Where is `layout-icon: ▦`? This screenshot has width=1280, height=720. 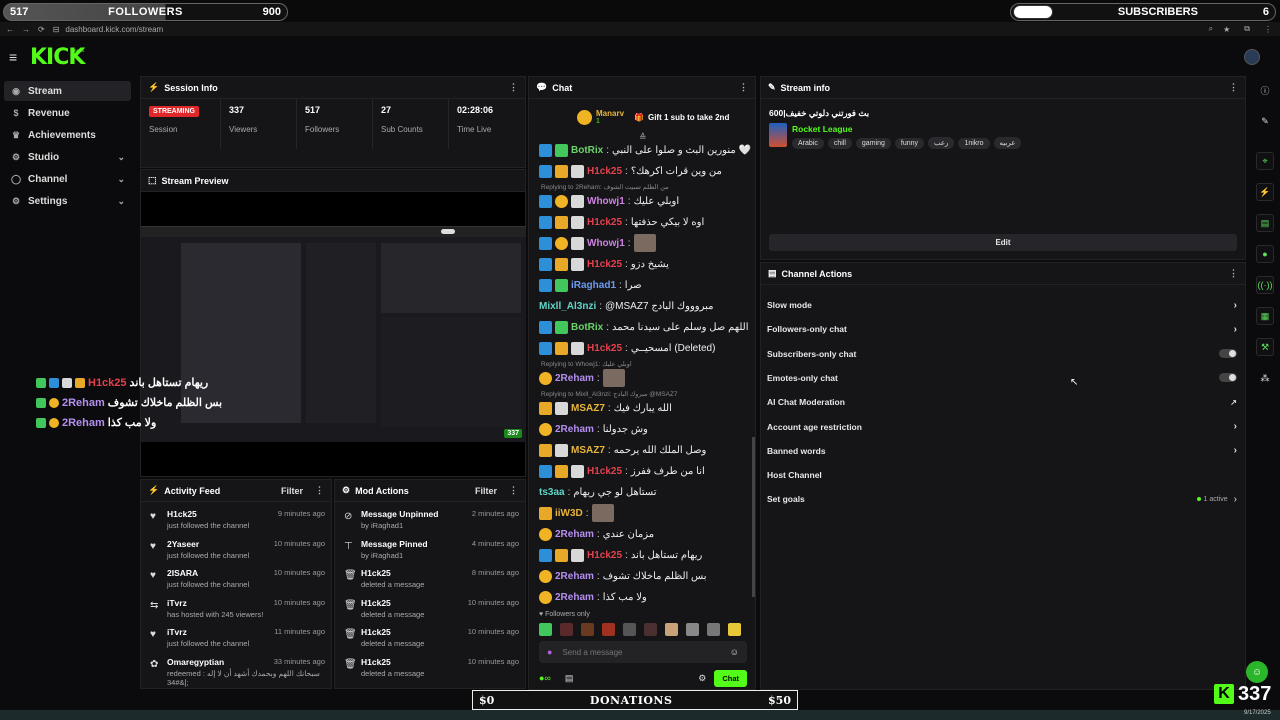 layout-icon: ▦ is located at coordinates (1265, 316).